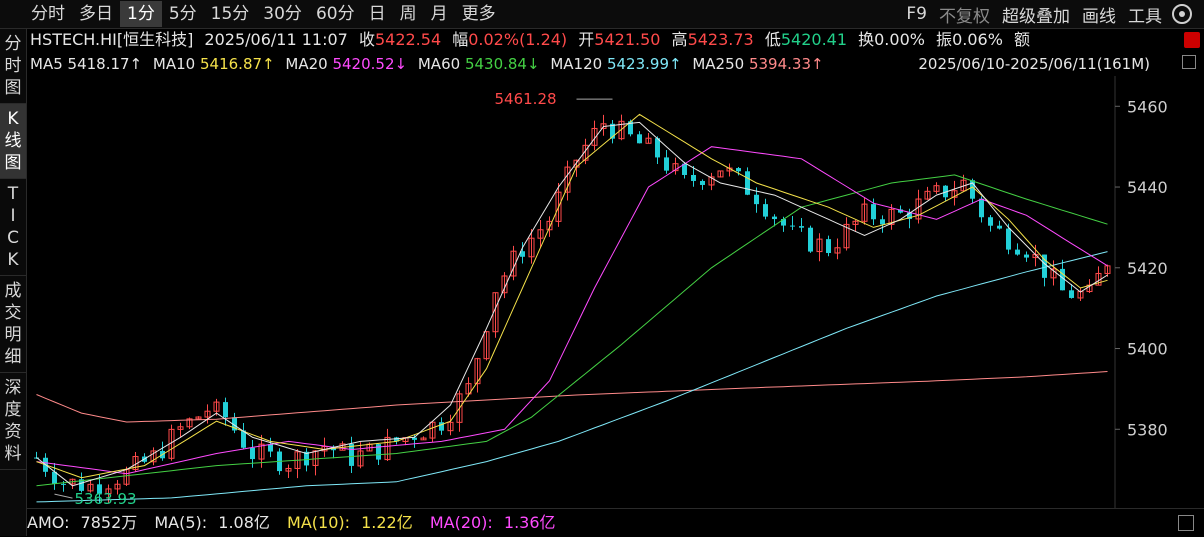  What do you see at coordinates (370, 64) in the screenshot?
I see `ma20-value: 5420.52↓` at bounding box center [370, 64].